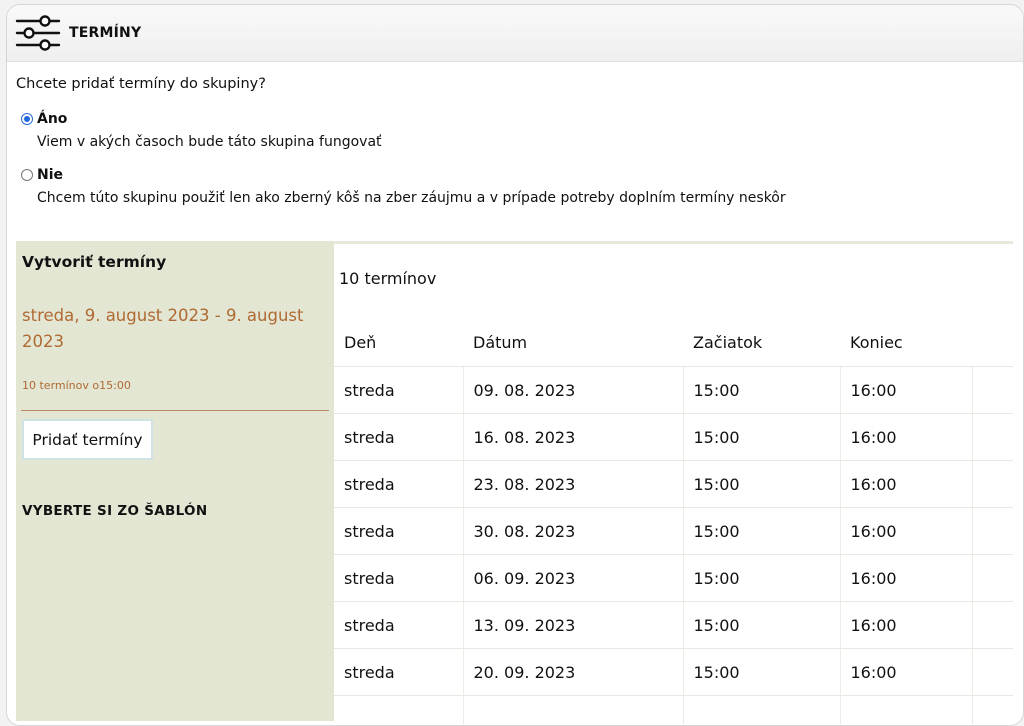 The image size is (1024, 726). I want to click on cell-end, so click(906, 711).